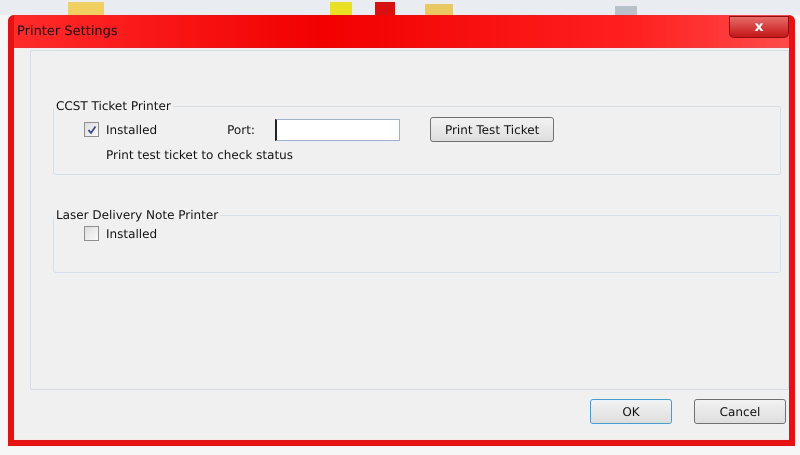 The image size is (800, 455). What do you see at coordinates (113, 106) in the screenshot?
I see `group-title: CCST Ticket Printer` at bounding box center [113, 106].